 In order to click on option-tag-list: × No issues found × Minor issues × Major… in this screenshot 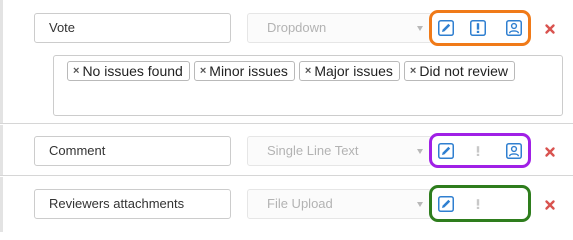, I will do `click(291, 71)`.